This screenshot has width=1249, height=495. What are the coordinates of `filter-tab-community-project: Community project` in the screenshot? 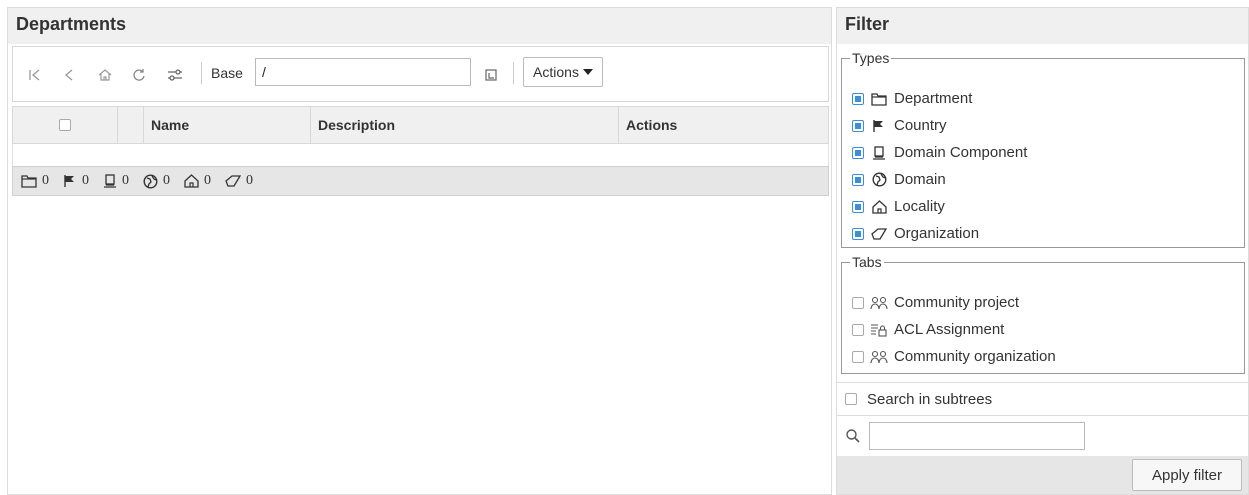 It's located at (935, 302).